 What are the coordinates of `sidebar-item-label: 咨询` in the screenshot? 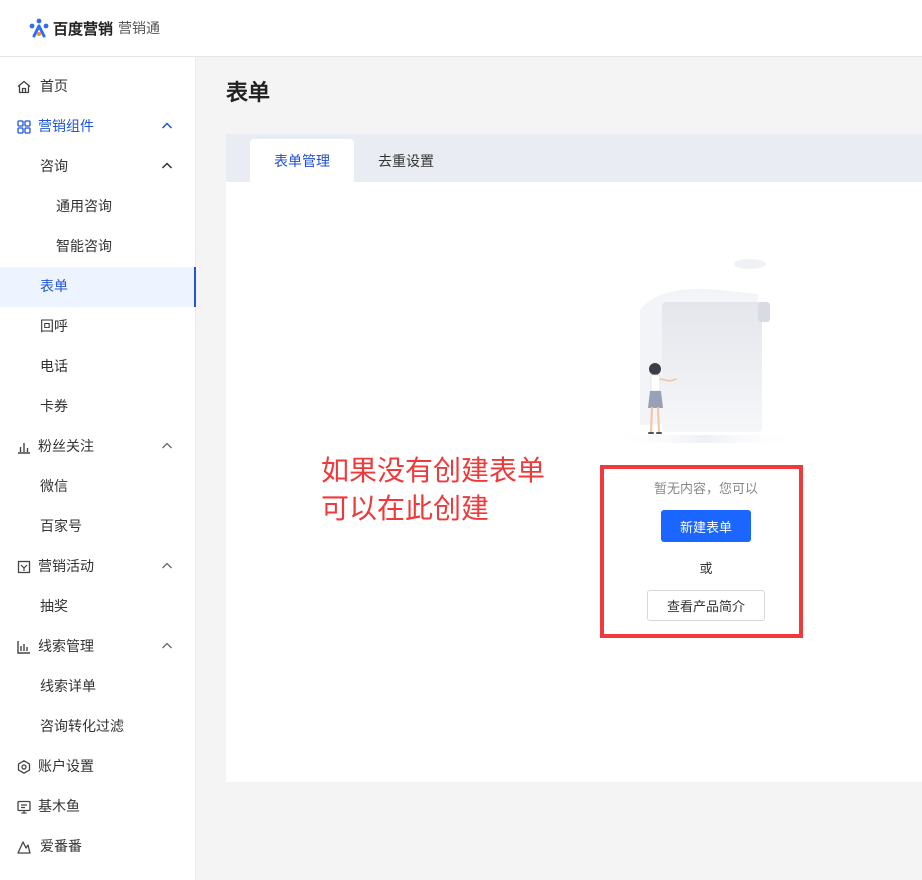 It's located at (54, 167).